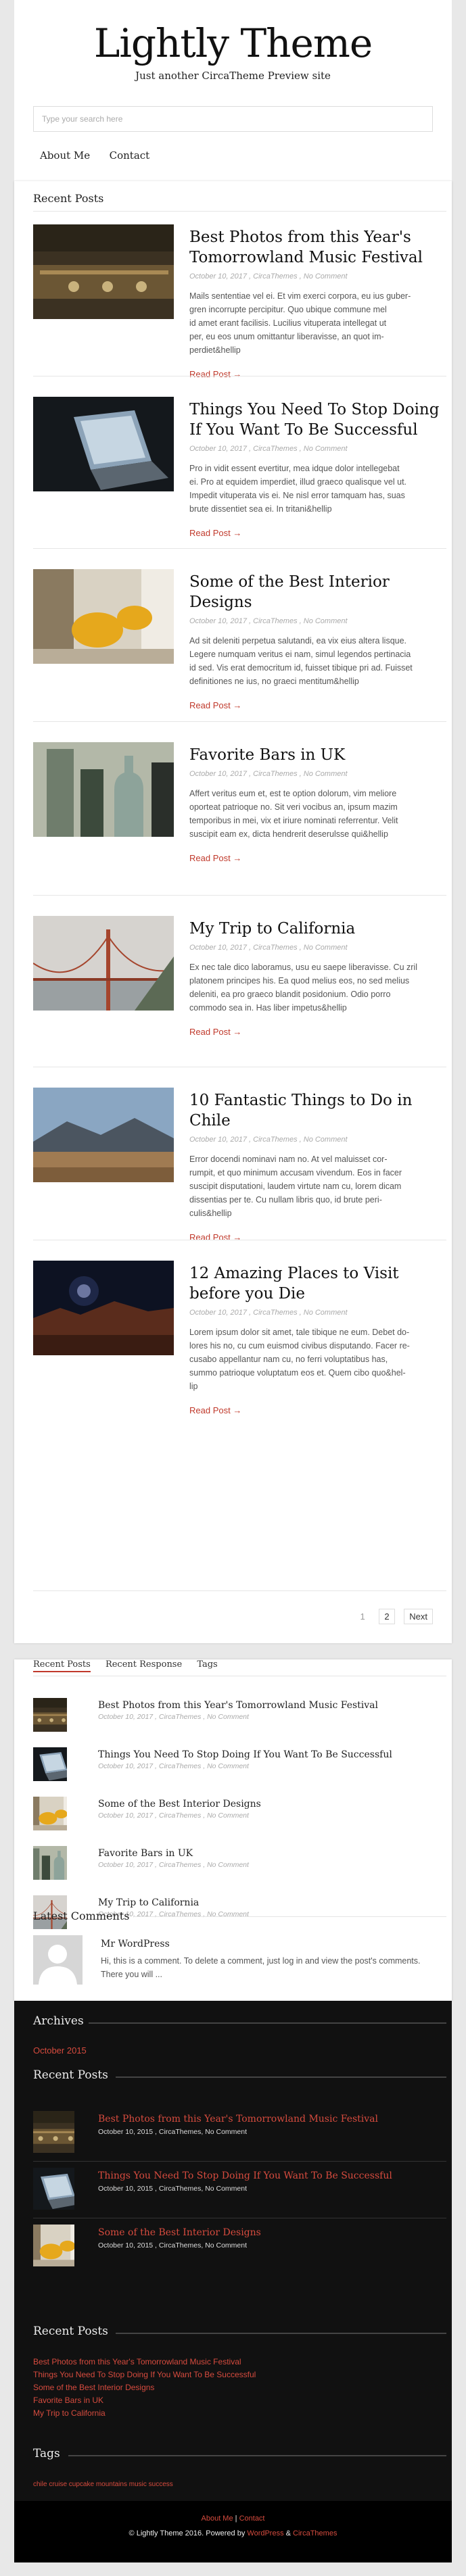 The height and width of the screenshot is (2576, 466). I want to click on avatar-silhouette-icon, so click(58, 1960).